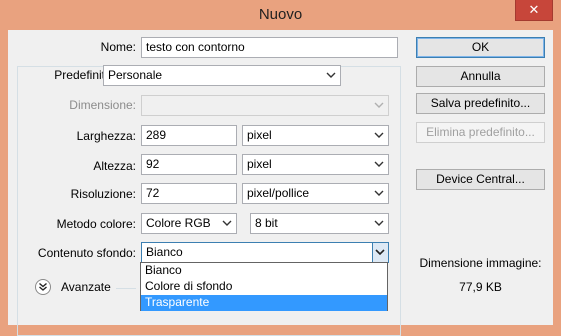 Image resolution: width=561 pixels, height=336 pixels. Describe the element at coordinates (315, 164) in the screenshot. I see `height-unit-select: pixel` at that location.